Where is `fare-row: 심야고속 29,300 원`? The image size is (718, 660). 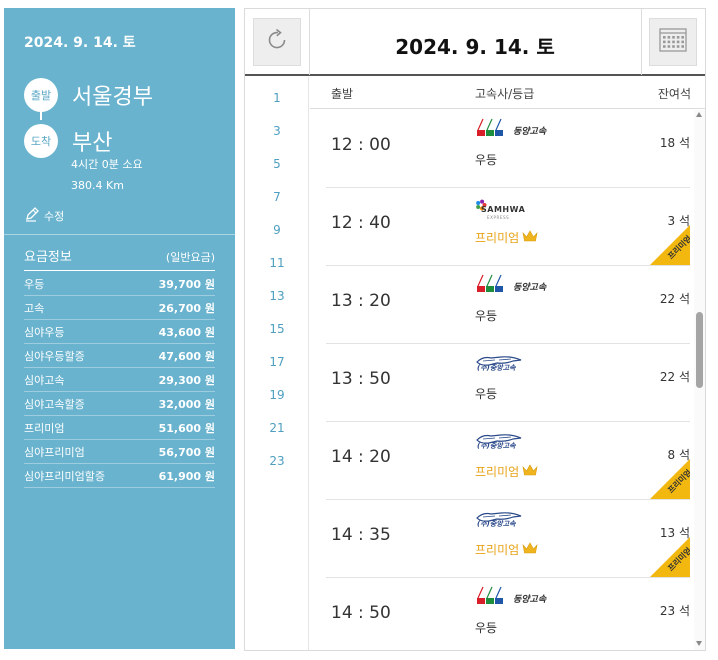
fare-row: 심야고속 29,300 원 is located at coordinates (119, 380).